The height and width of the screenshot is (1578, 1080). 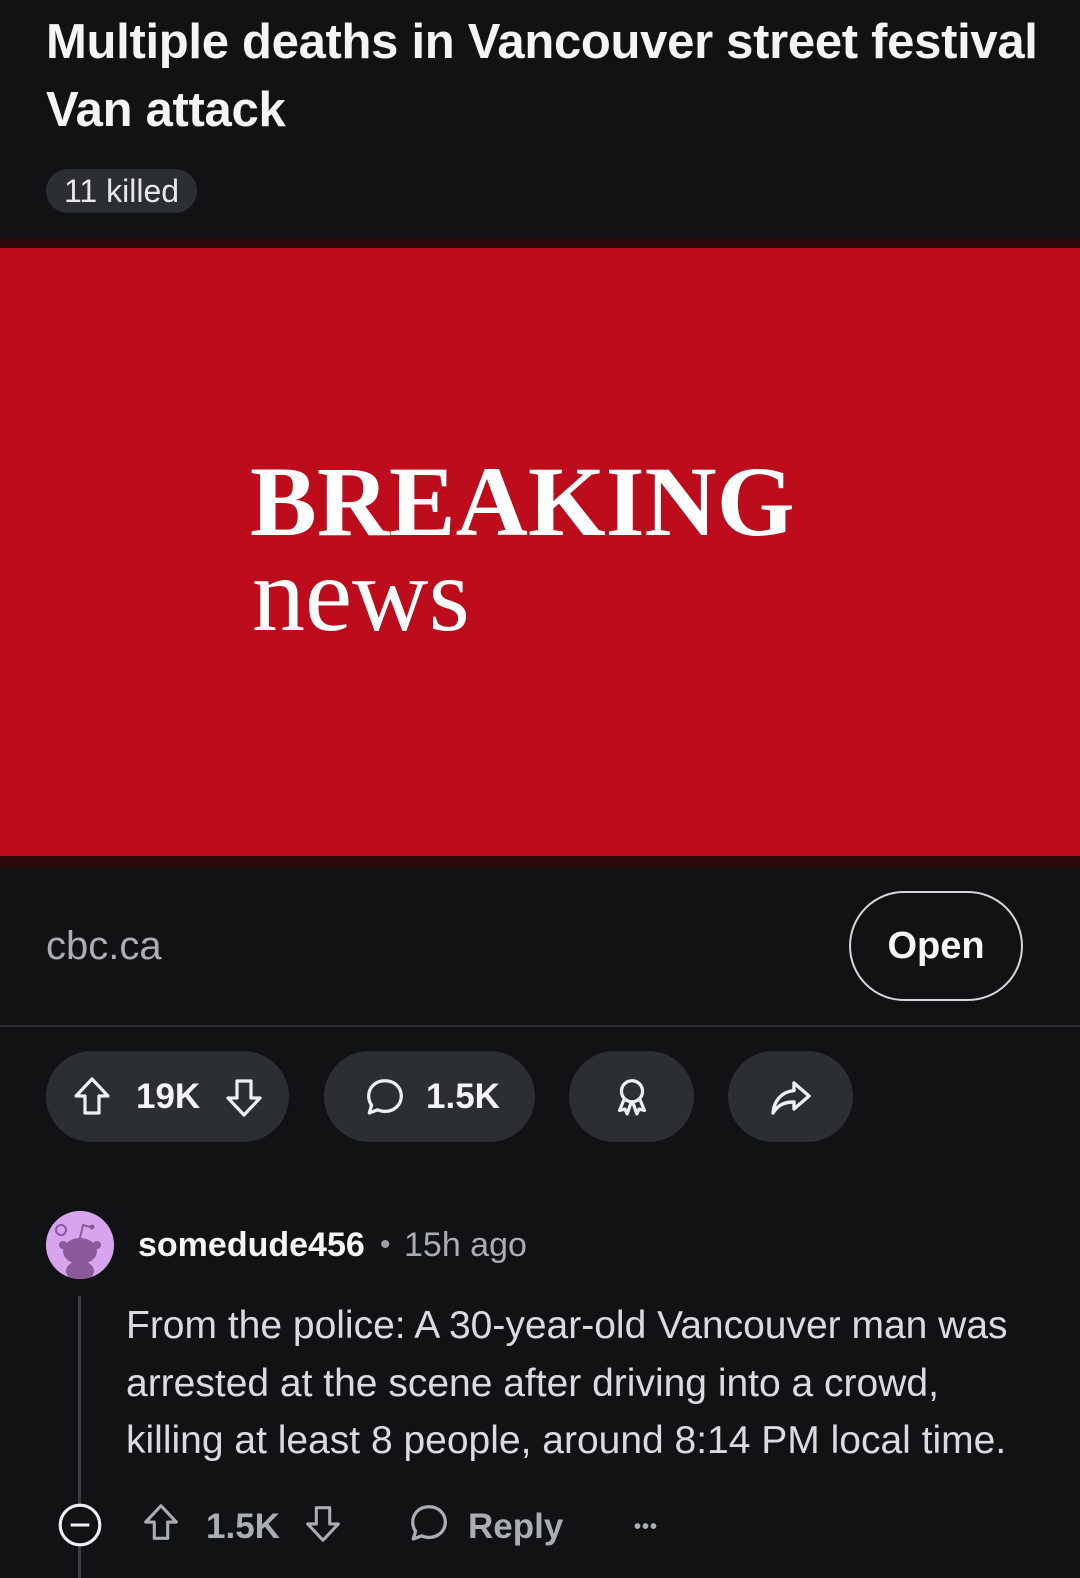 I want to click on comment-vote-count: 1.5K, so click(x=243, y=1526).